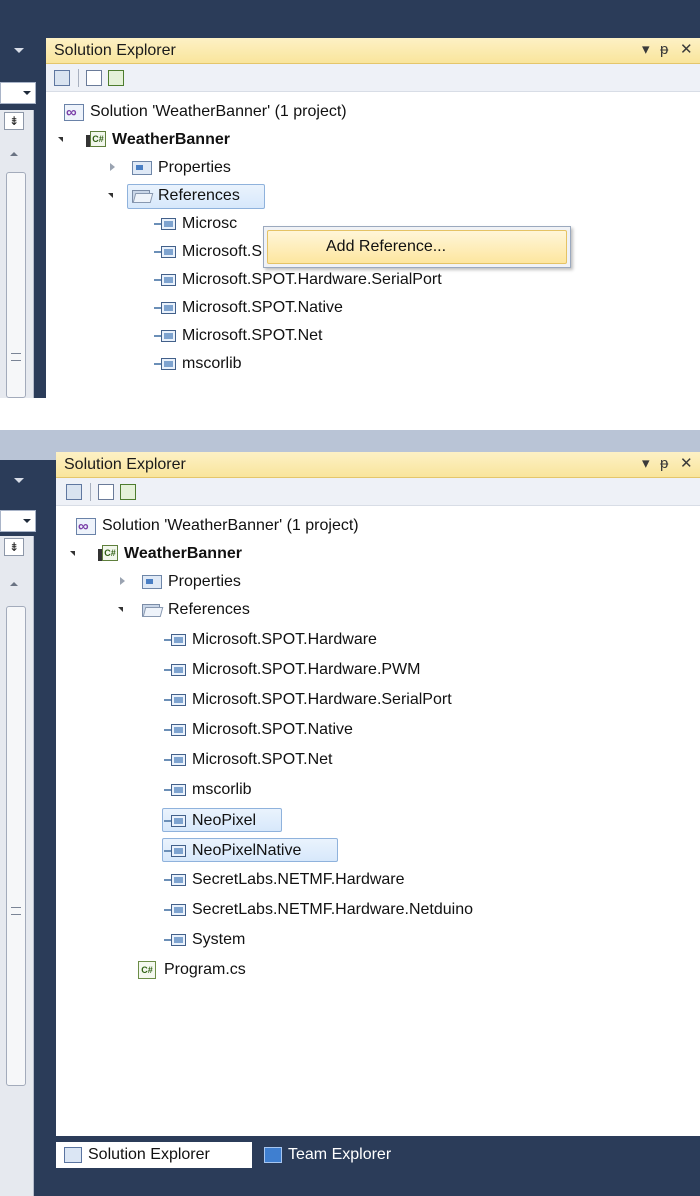 The height and width of the screenshot is (1196, 700). I want to click on chevron-down-icon, so click(27, 521).